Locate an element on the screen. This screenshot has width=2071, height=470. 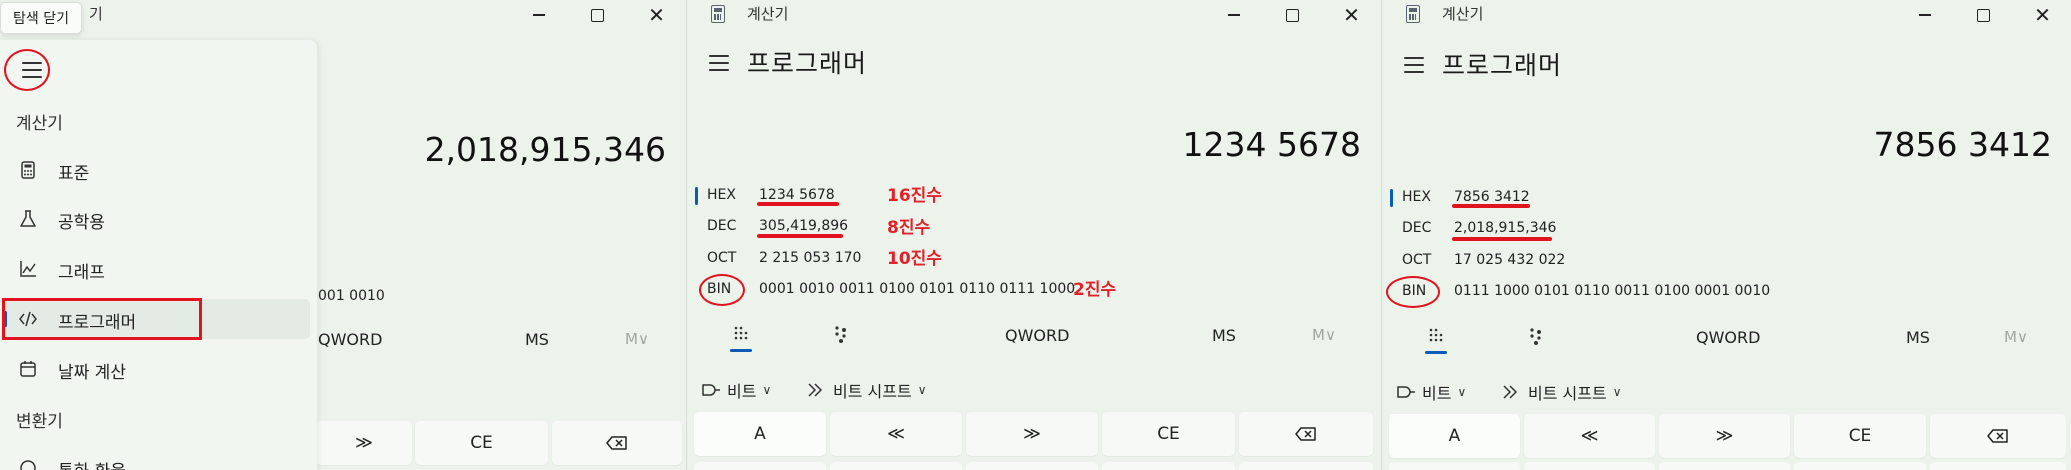
navigation-pane: 계산기 표준 공학용 그래프 프로그래머 날짜 계산 변환기 통화 환율 is located at coordinates (158, 255).